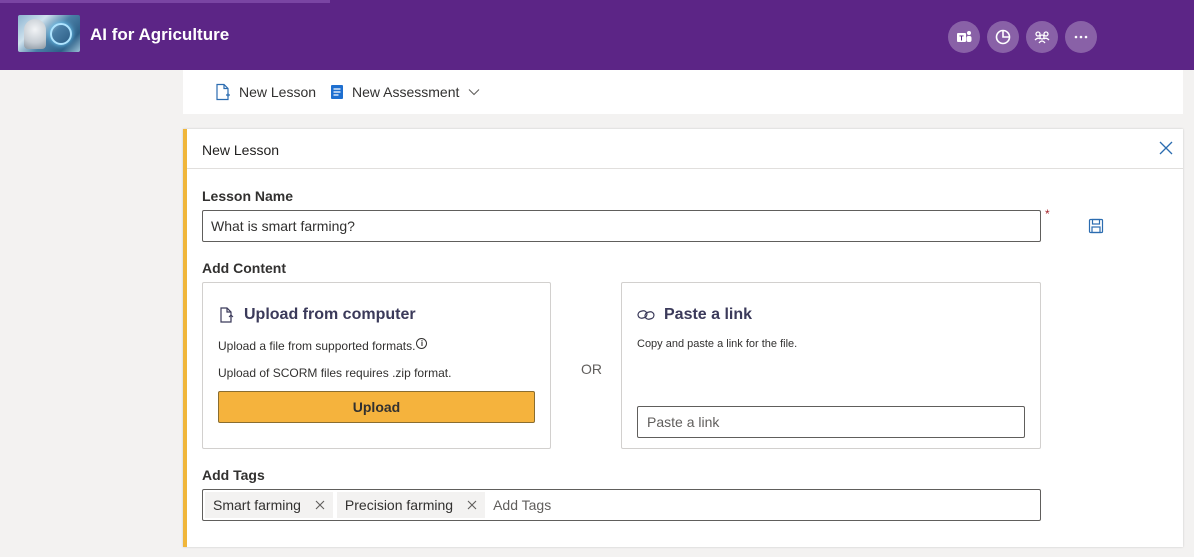  I want to click on upload-document-icon, so click(227, 315).